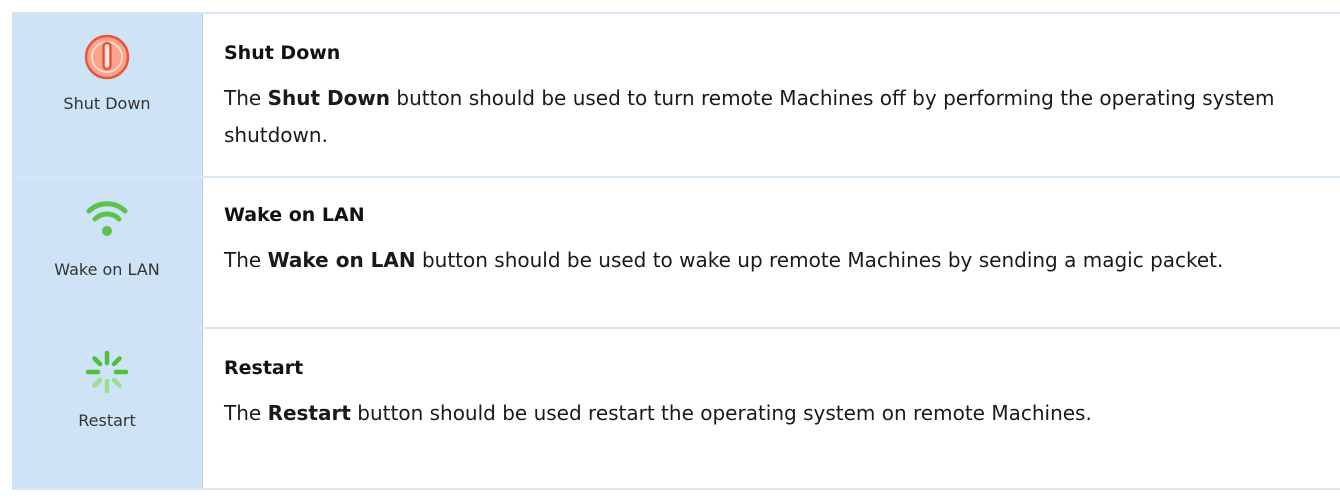 This screenshot has height=502, width=1340. Describe the element at coordinates (107, 103) in the screenshot. I see `icon-caption: Shut Down` at that location.